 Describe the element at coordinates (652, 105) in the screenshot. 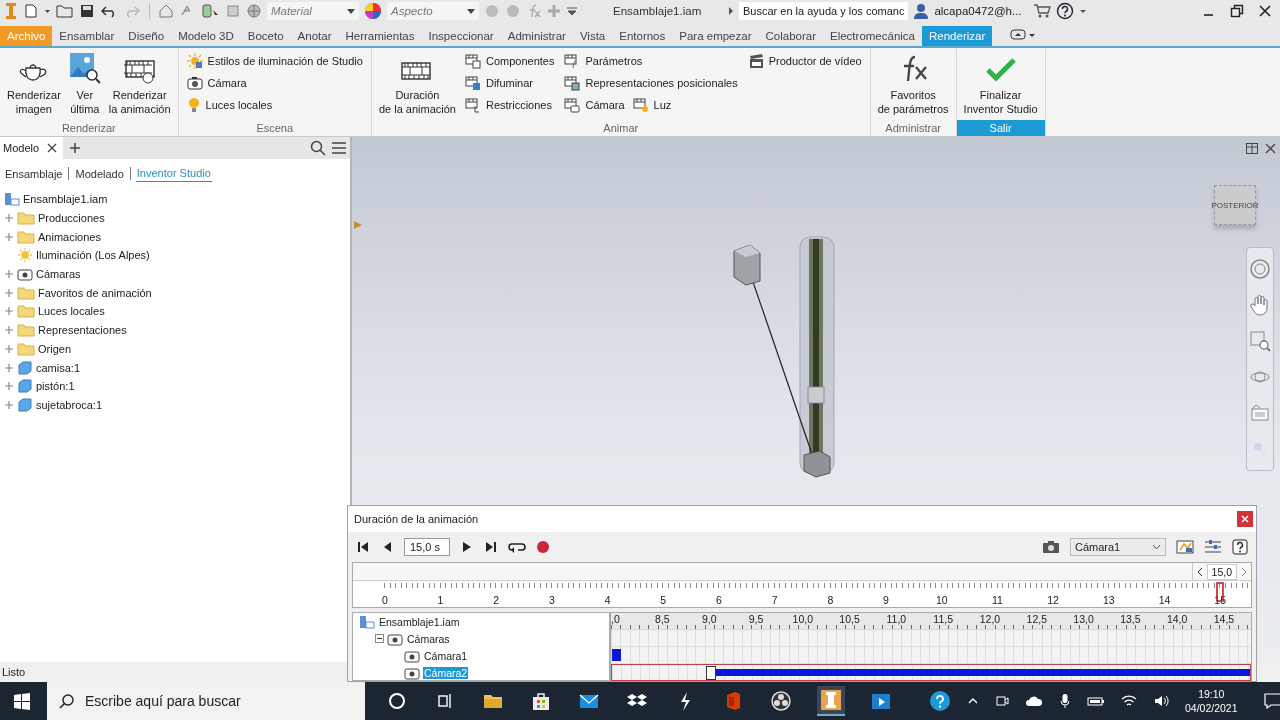

I see `ribbon-button: Luz` at that location.